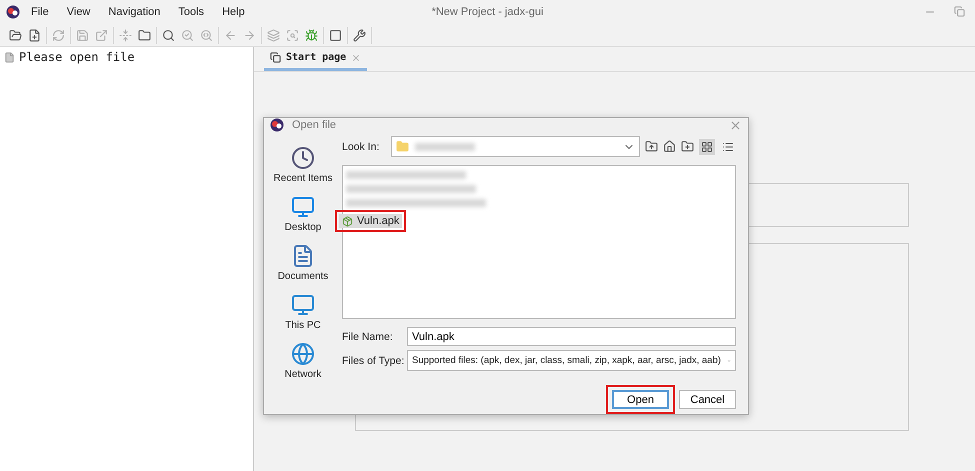 This screenshot has height=471, width=975. Describe the element at coordinates (370, 221) in the screenshot. I see `apk-file-entry: Vuln.apk` at that location.